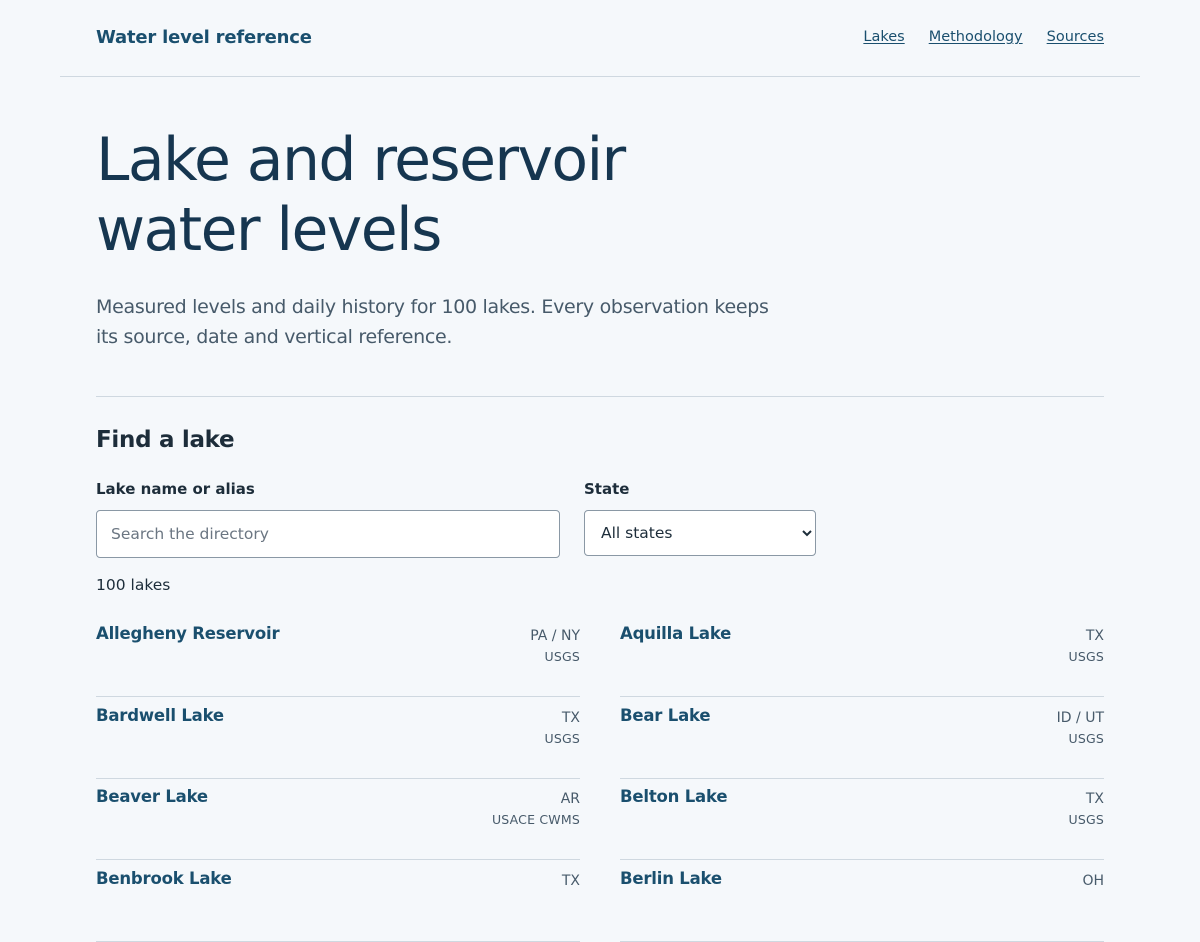 The width and height of the screenshot is (1200, 942). What do you see at coordinates (338, 656) in the screenshot?
I see `lake-list-item: Allegheny Reservoir PA / NY USGS` at bounding box center [338, 656].